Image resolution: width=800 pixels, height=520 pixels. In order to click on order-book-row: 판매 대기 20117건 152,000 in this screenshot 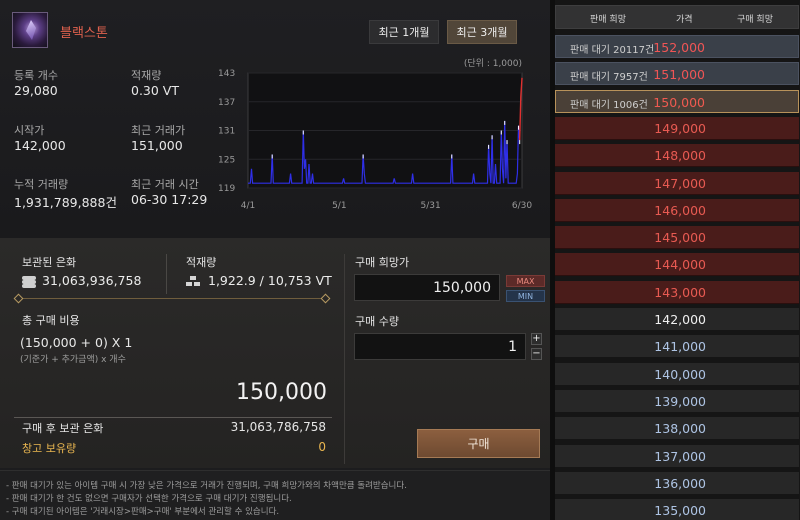, I will do `click(677, 46)`.